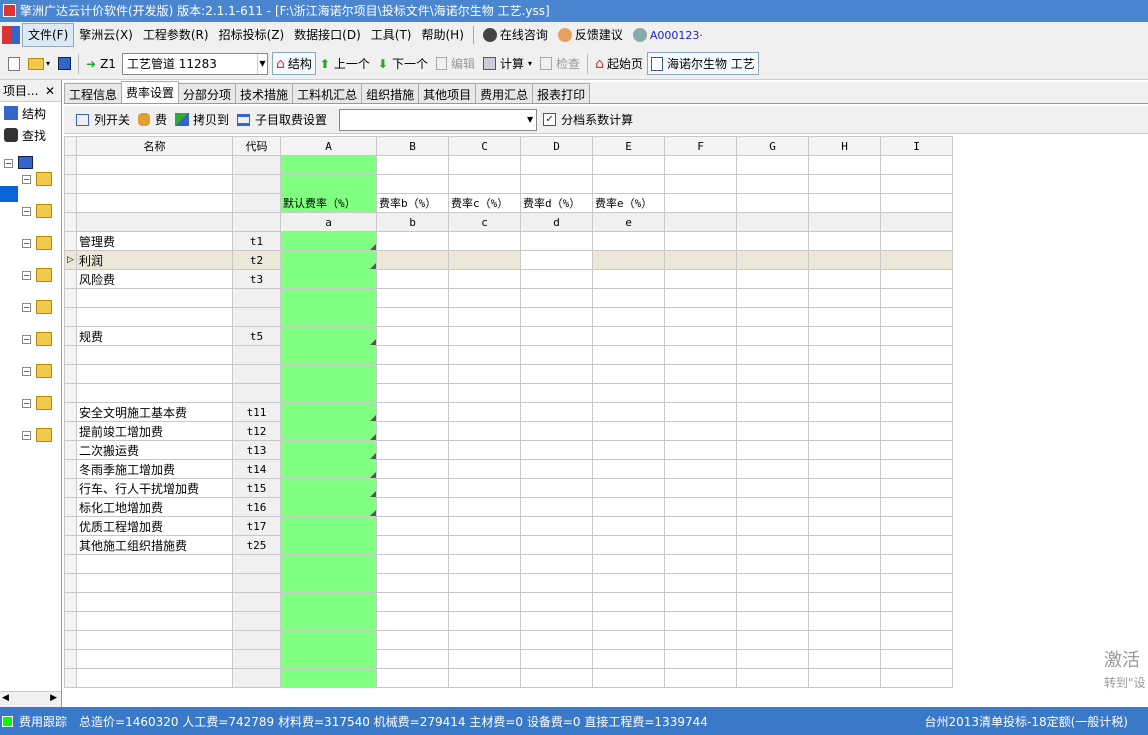  Describe the element at coordinates (327, 93) in the screenshot. I see `tab-labor-material-summary: 工料机汇总` at that location.